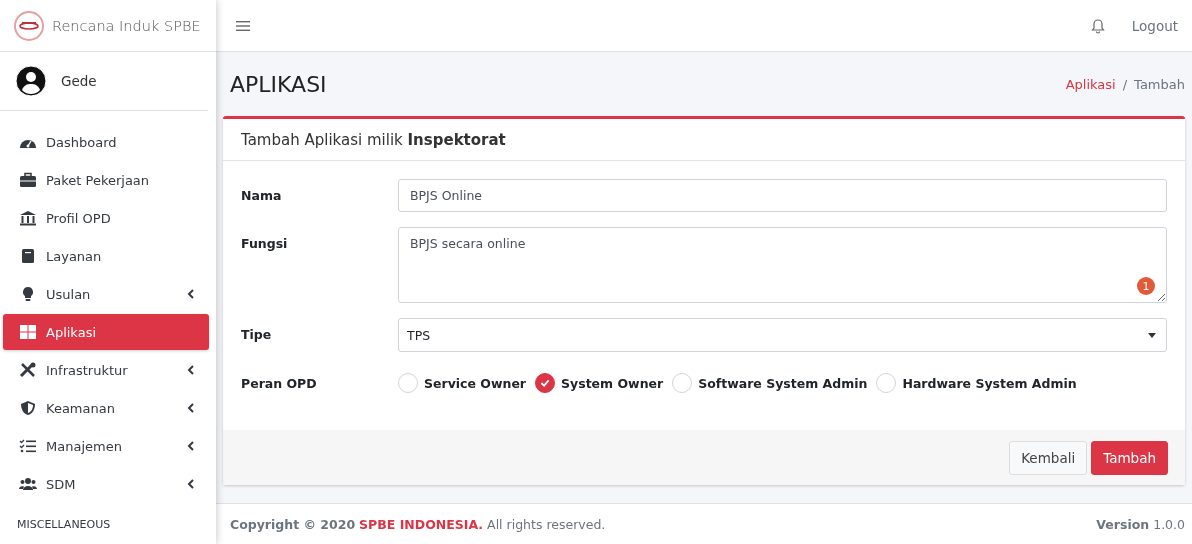  Describe the element at coordinates (106, 332) in the screenshot. I see `nav-item: Aplikasi` at that location.